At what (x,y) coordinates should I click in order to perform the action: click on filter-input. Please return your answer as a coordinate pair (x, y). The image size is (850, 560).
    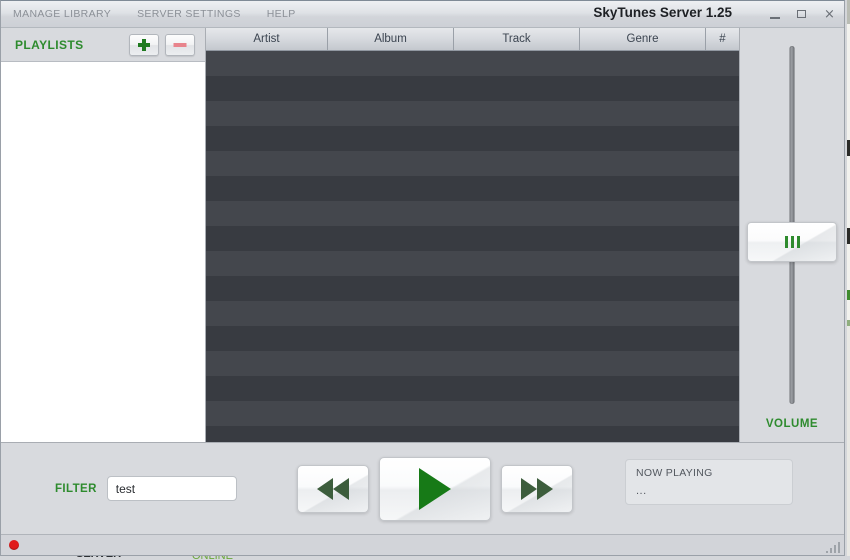
    Looking at the image, I should click on (171, 488).